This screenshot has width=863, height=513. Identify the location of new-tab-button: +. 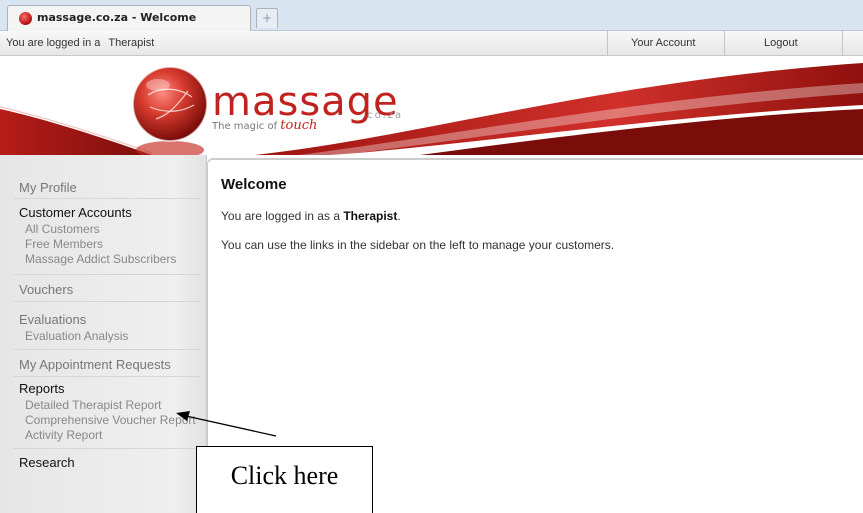
(267, 18).